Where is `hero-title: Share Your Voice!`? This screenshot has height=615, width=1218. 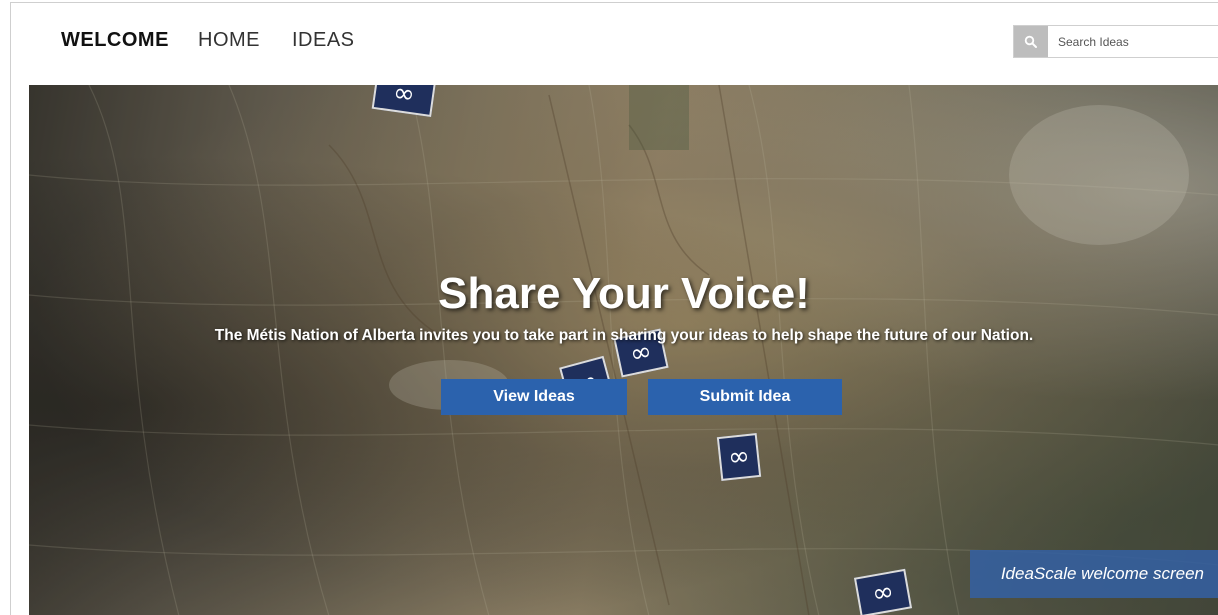 hero-title: Share Your Voice! is located at coordinates (624, 293).